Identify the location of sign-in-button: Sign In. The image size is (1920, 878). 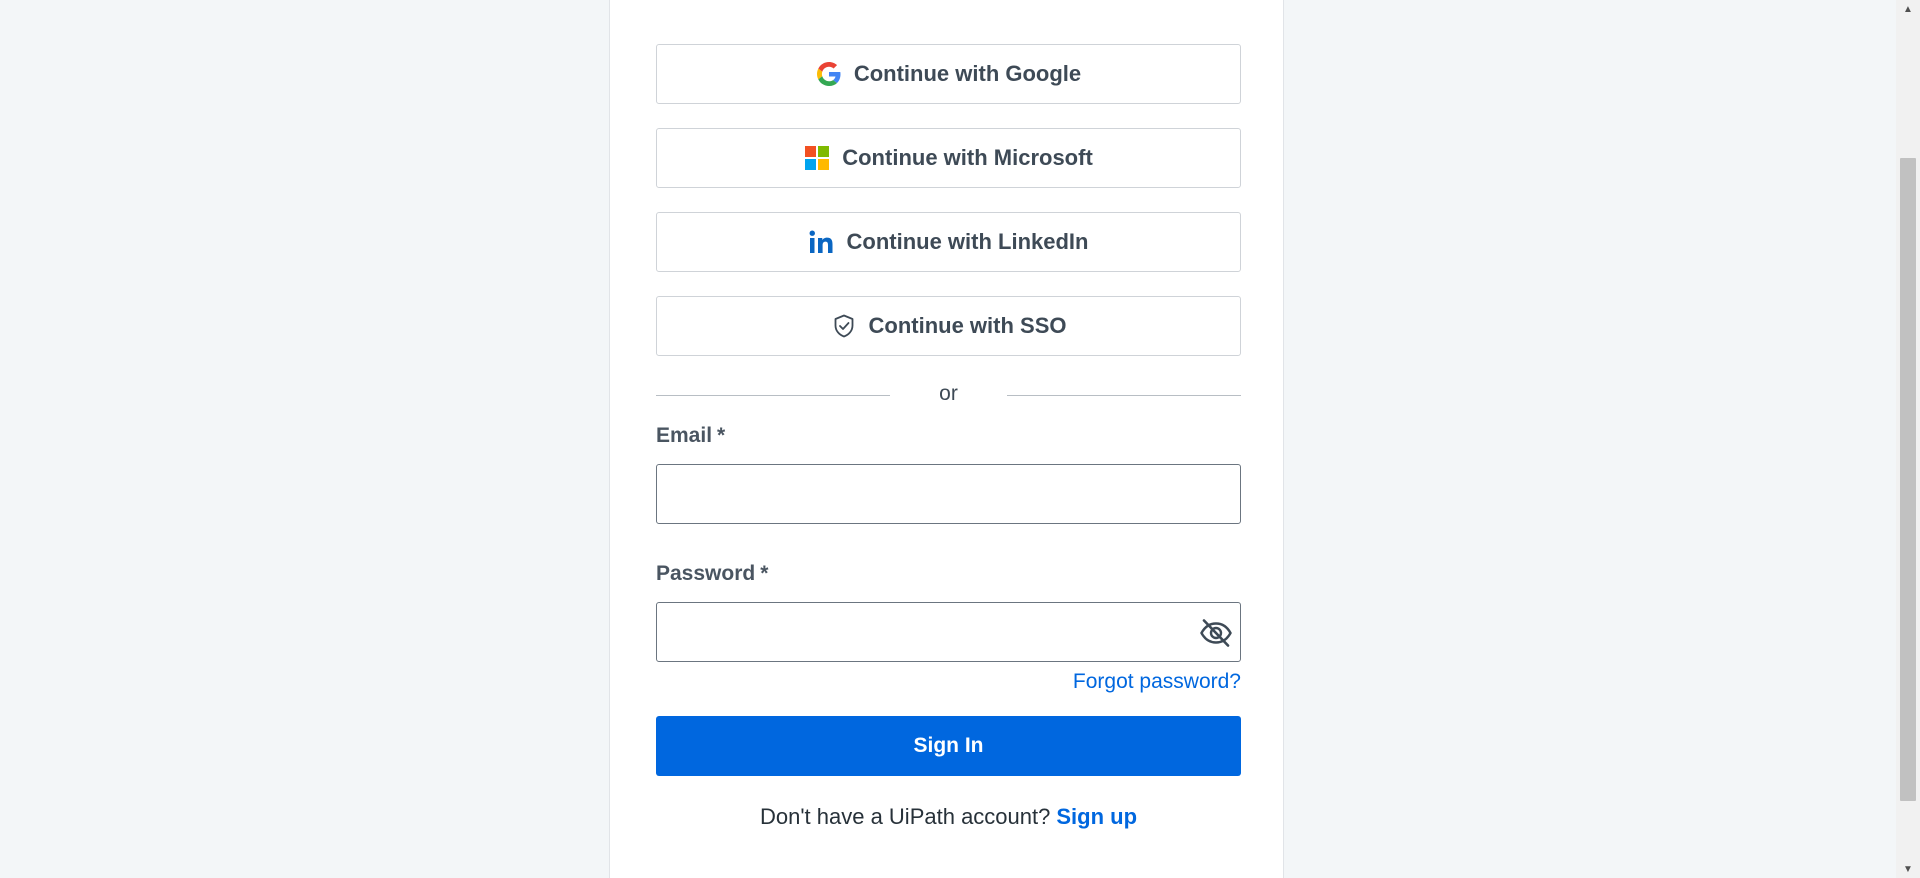
(948, 746).